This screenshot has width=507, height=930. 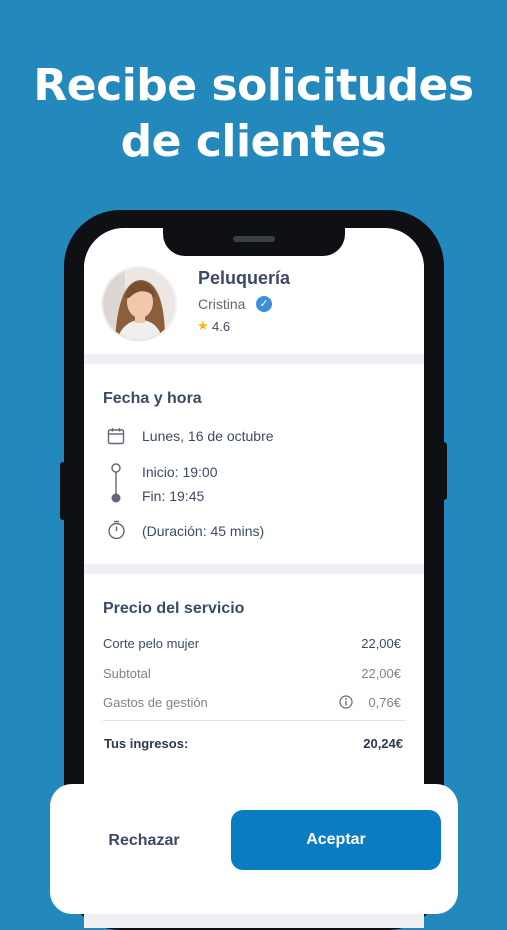 I want to click on calendar-icon, so click(x=116, y=436).